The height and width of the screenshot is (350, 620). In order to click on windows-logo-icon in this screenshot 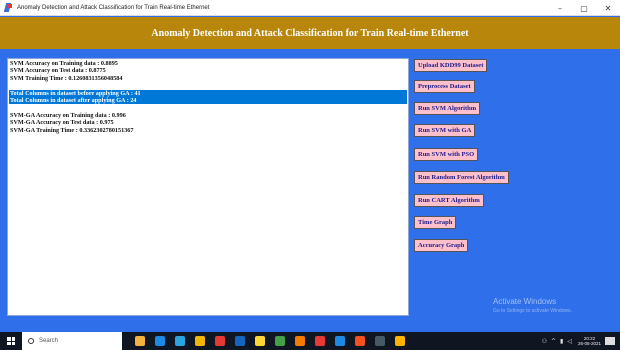, I will do `click(11, 341)`.